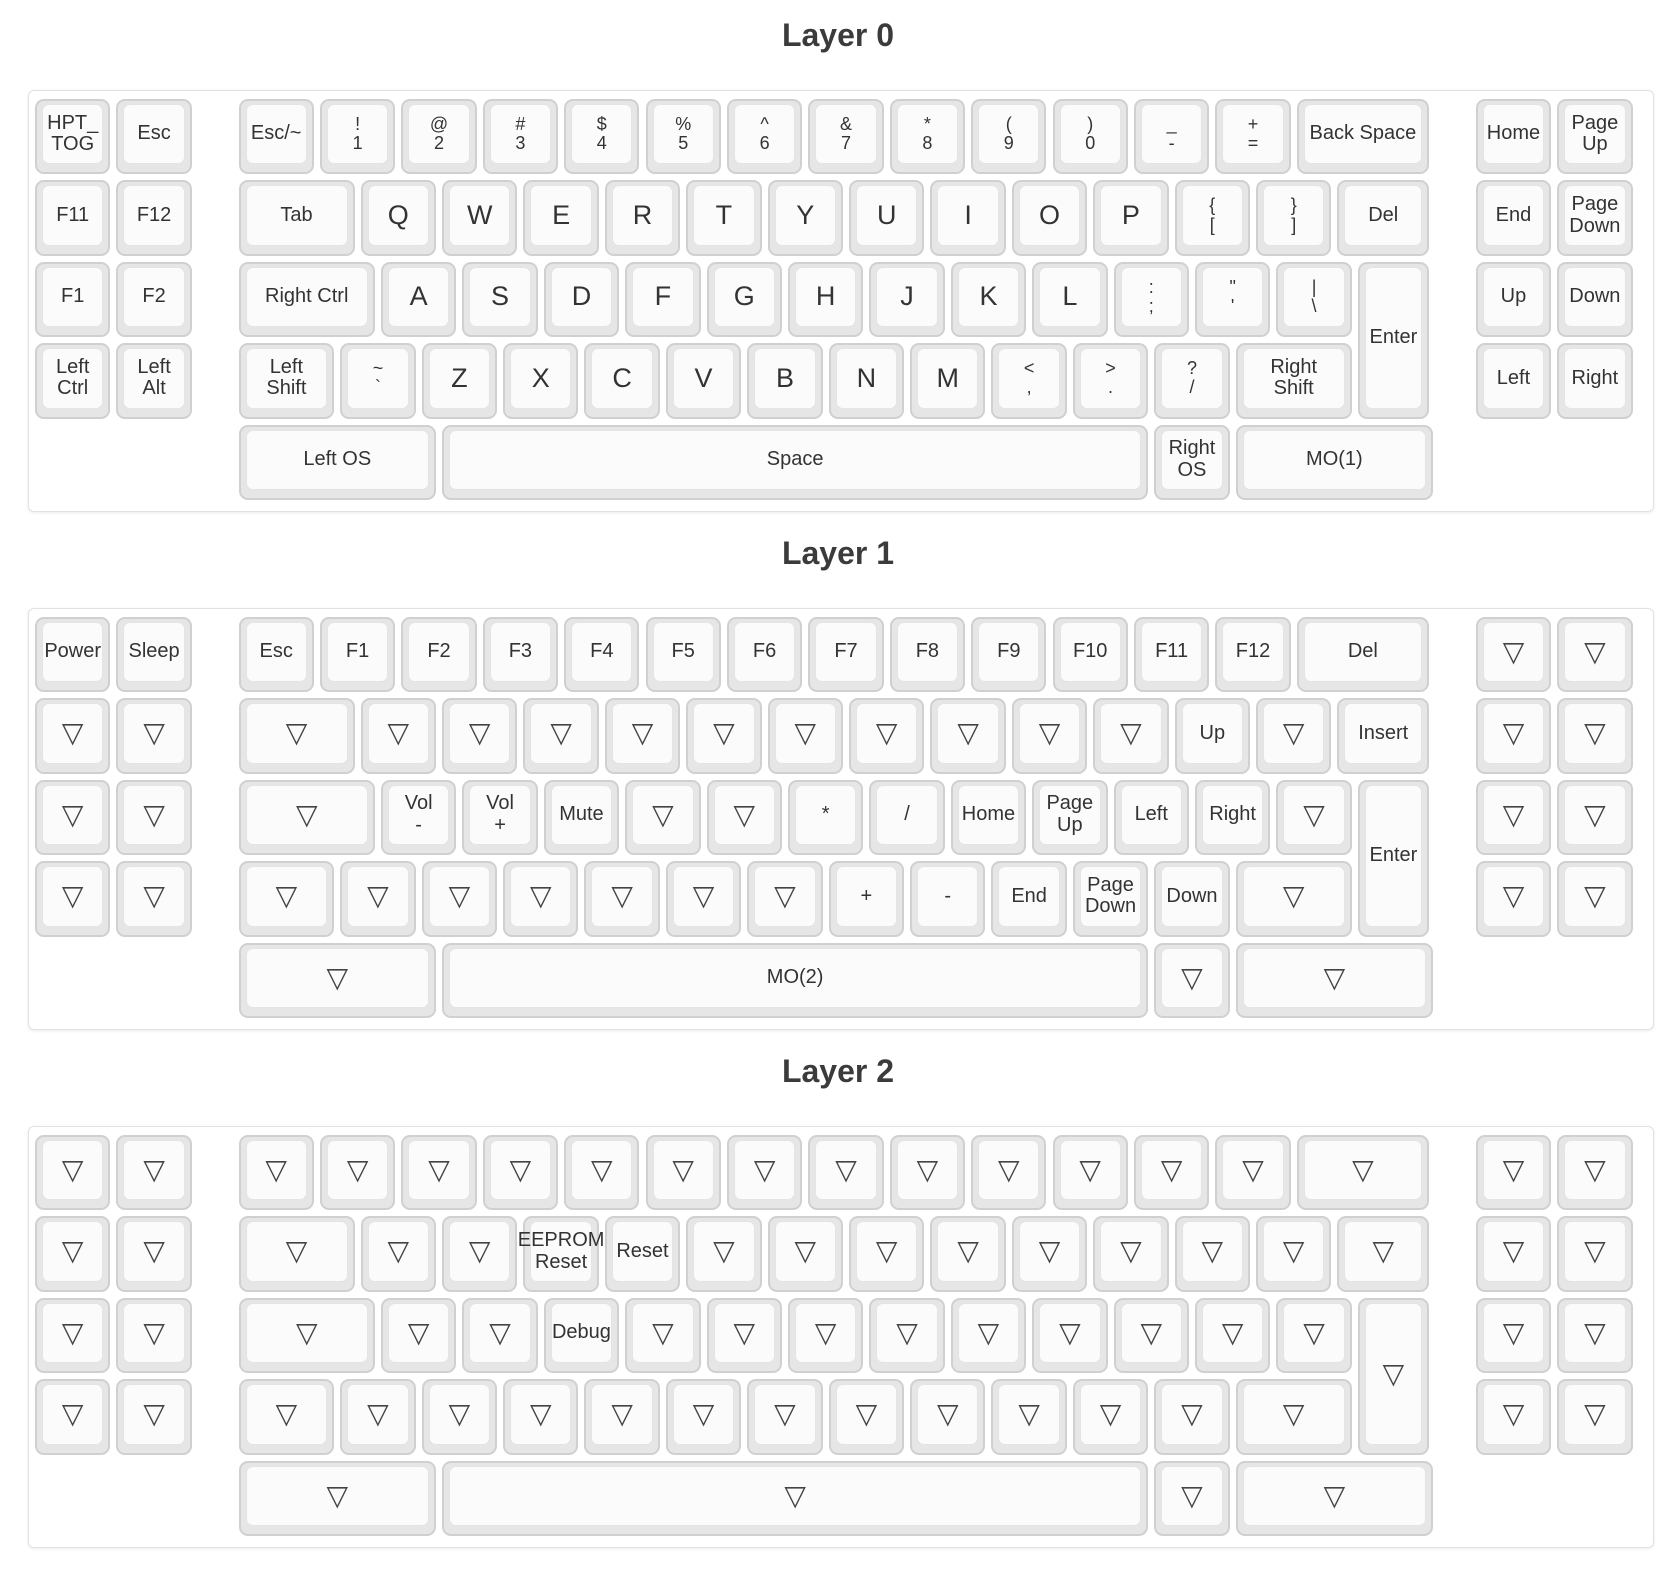 The width and height of the screenshot is (1676, 1575). I want to click on key-home: Home, so click(1513, 137).